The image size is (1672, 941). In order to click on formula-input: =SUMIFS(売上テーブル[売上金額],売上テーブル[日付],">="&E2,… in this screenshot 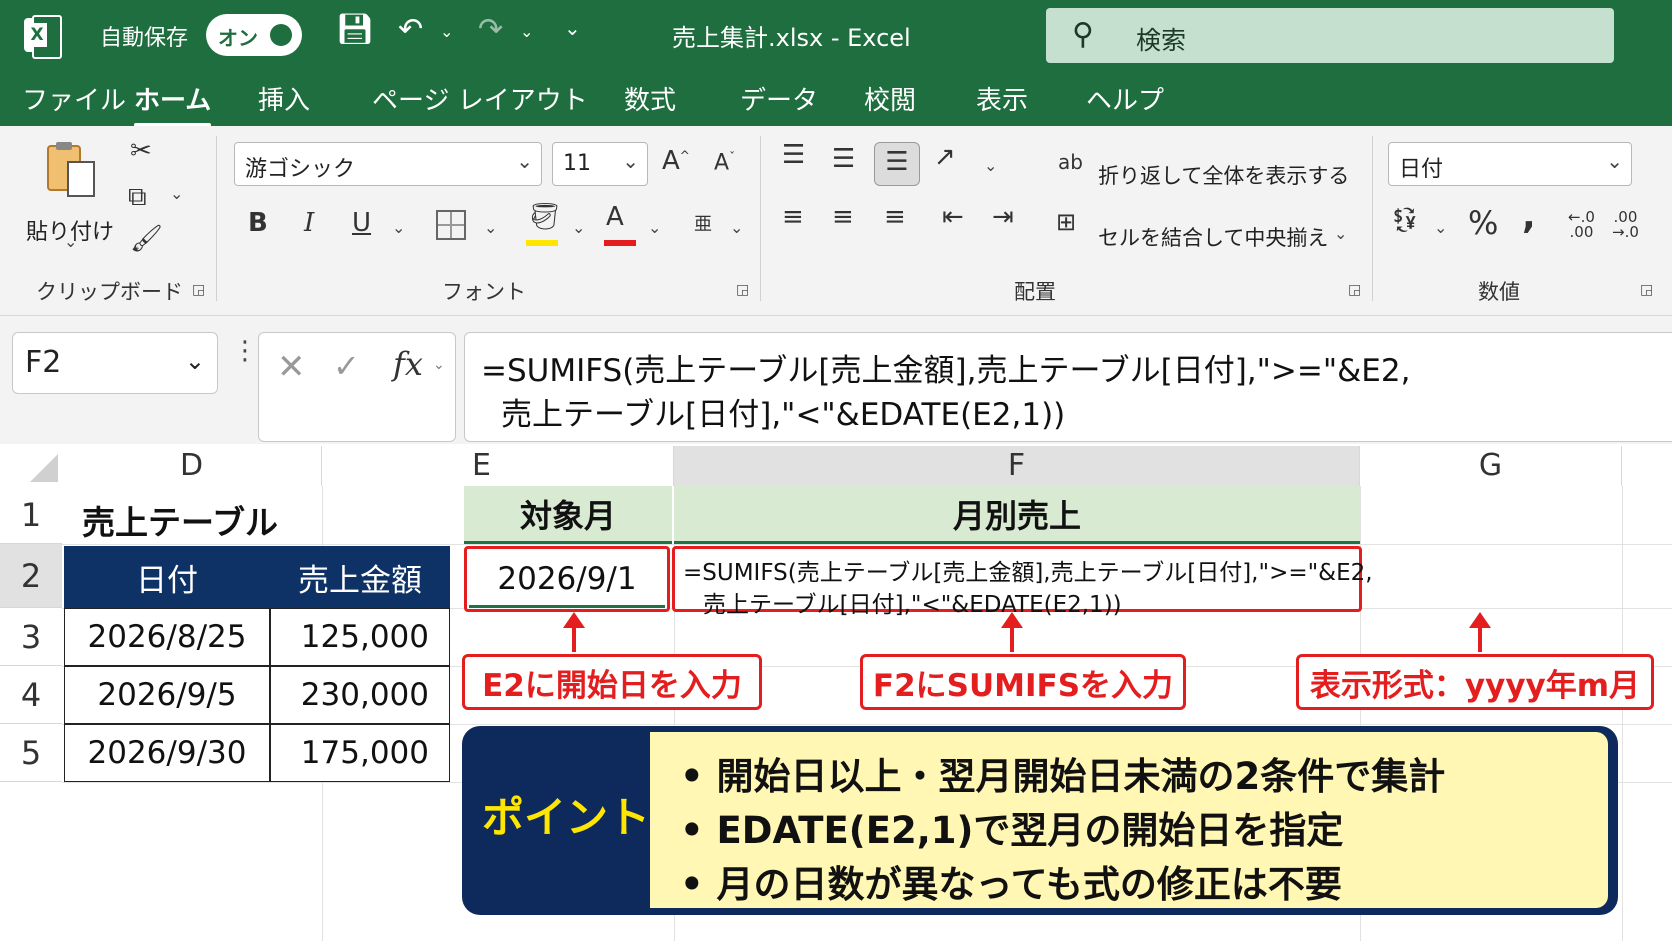, I will do `click(1068, 387)`.